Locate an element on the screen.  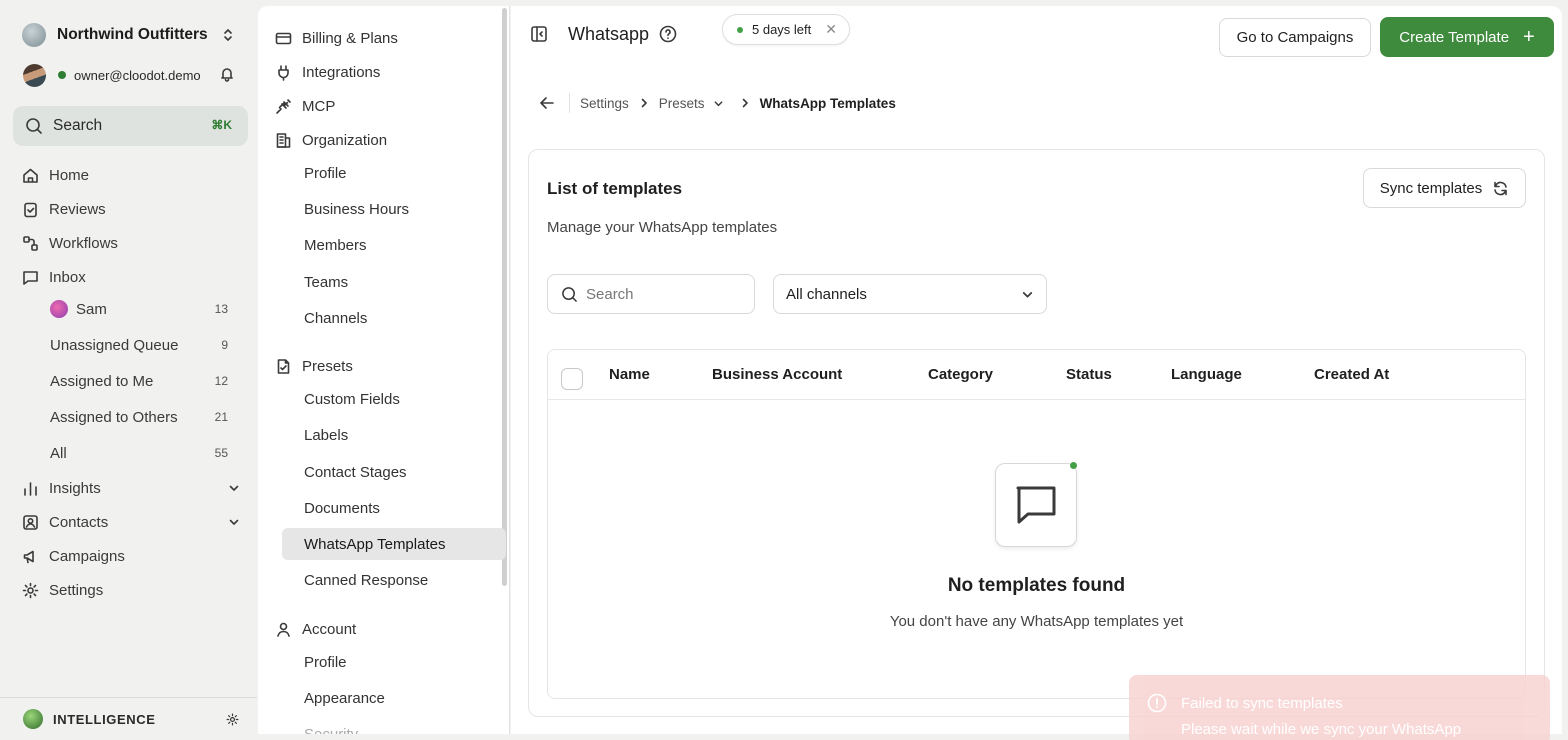
settings-mcp: MCP is located at coordinates (385, 106).